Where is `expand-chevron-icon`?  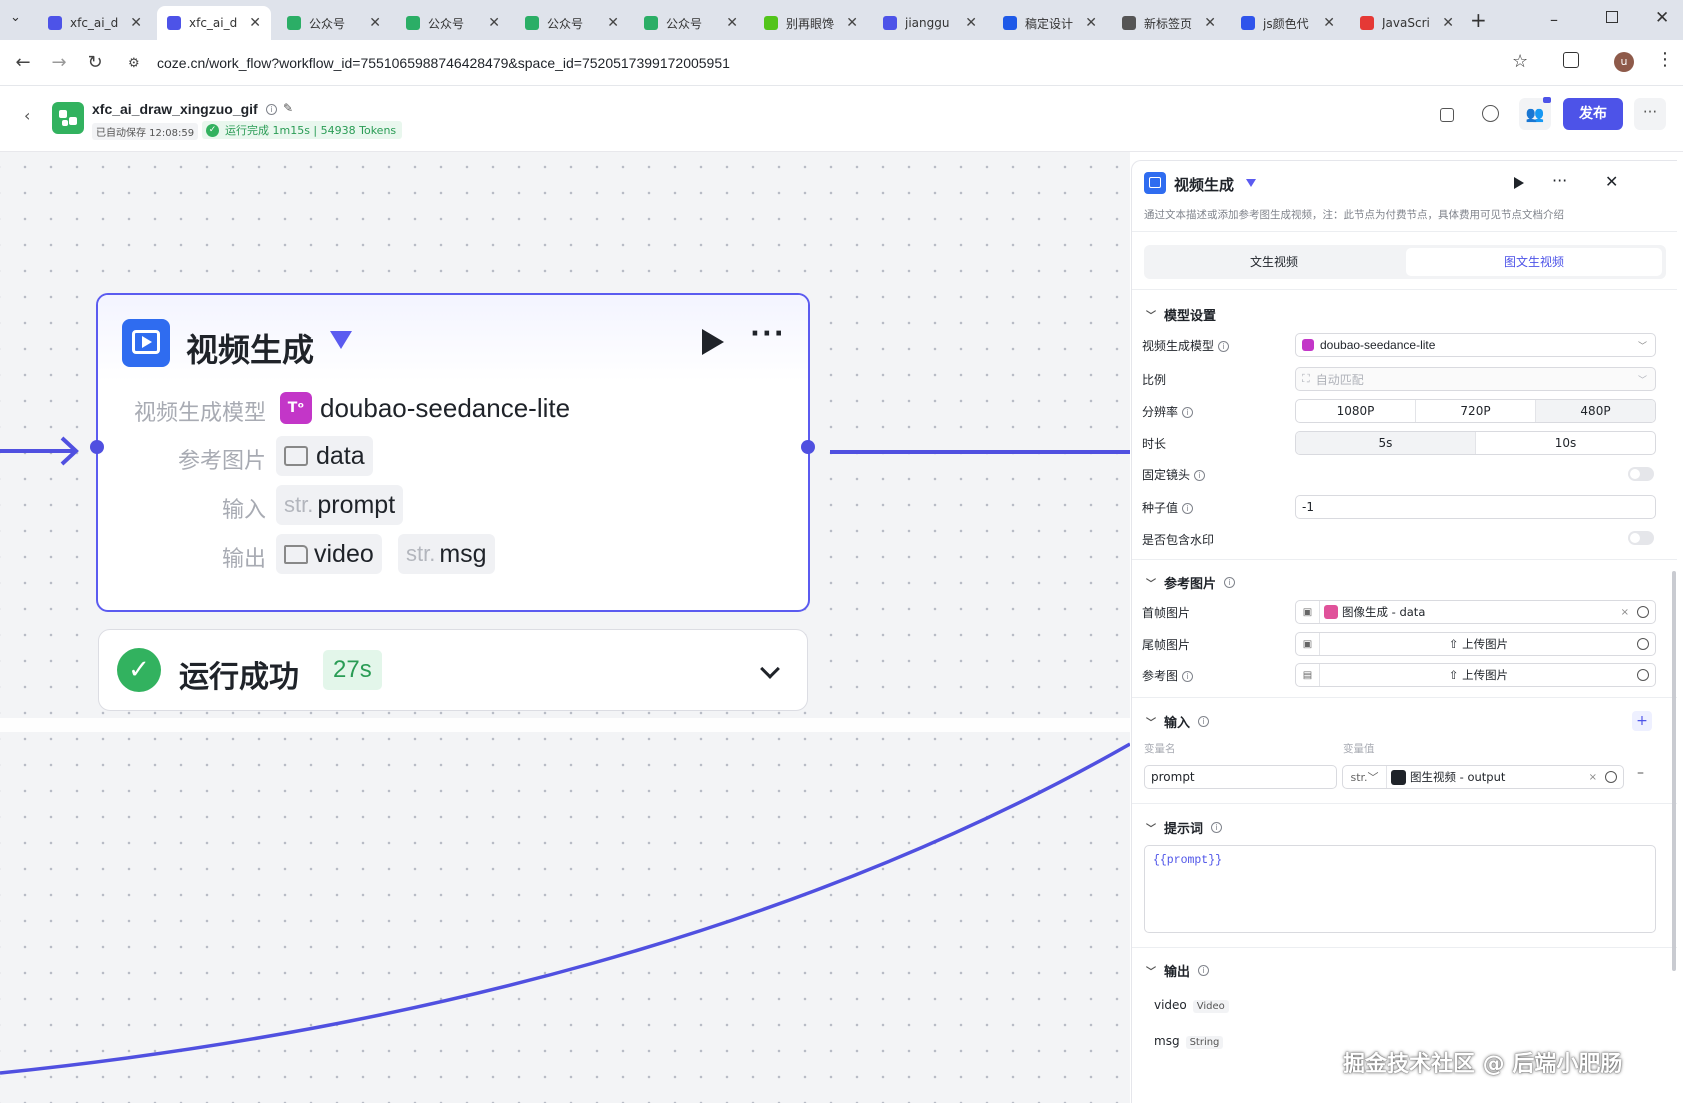
expand-chevron-icon is located at coordinates (770, 669).